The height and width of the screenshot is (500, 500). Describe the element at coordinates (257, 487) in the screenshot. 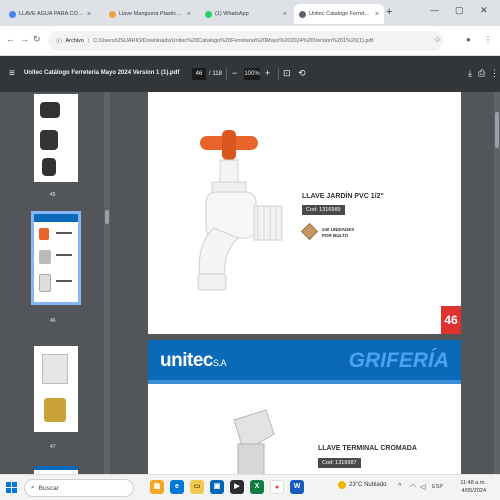

I see `excel-icon: X` at that location.